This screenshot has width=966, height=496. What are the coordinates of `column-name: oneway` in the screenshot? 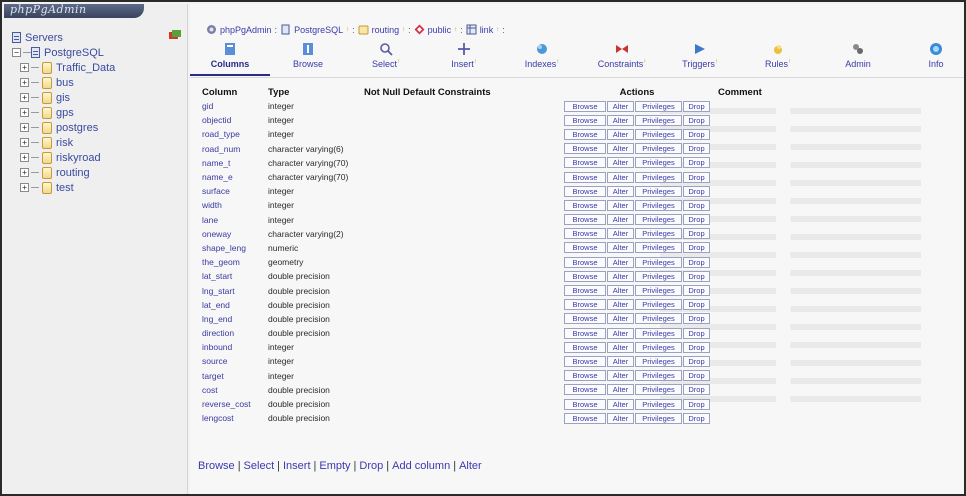 It's located at (231, 234).